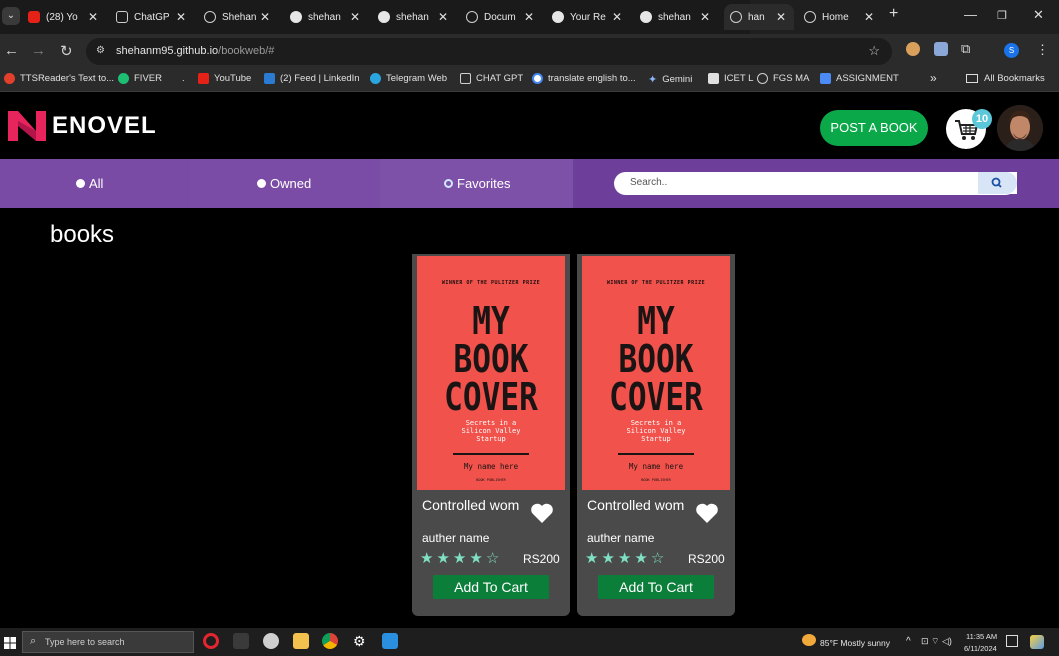  Describe the element at coordinates (494, 558) in the screenshot. I see `star-empty-icon: ☆` at that location.